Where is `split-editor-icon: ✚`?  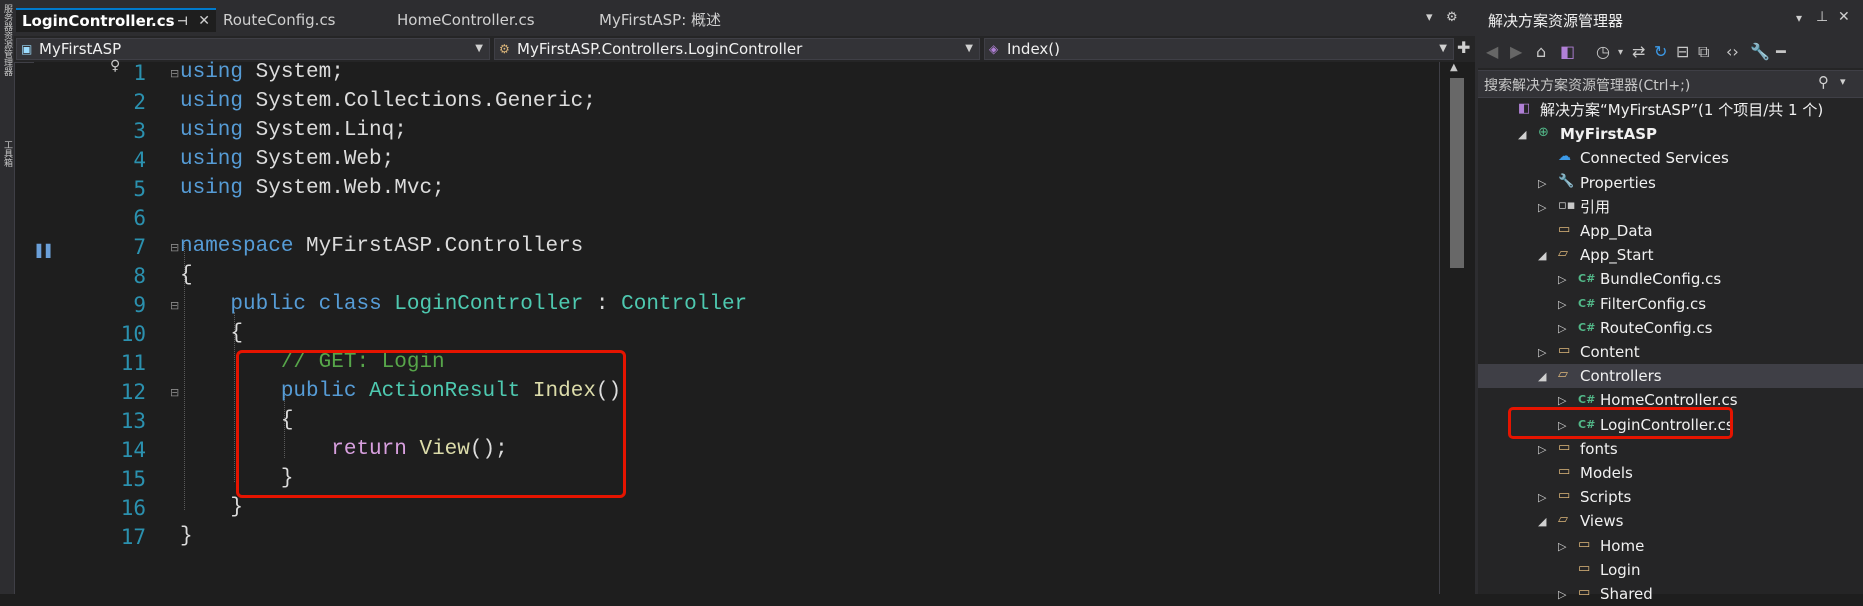
split-editor-icon: ✚ is located at coordinates (1463, 47).